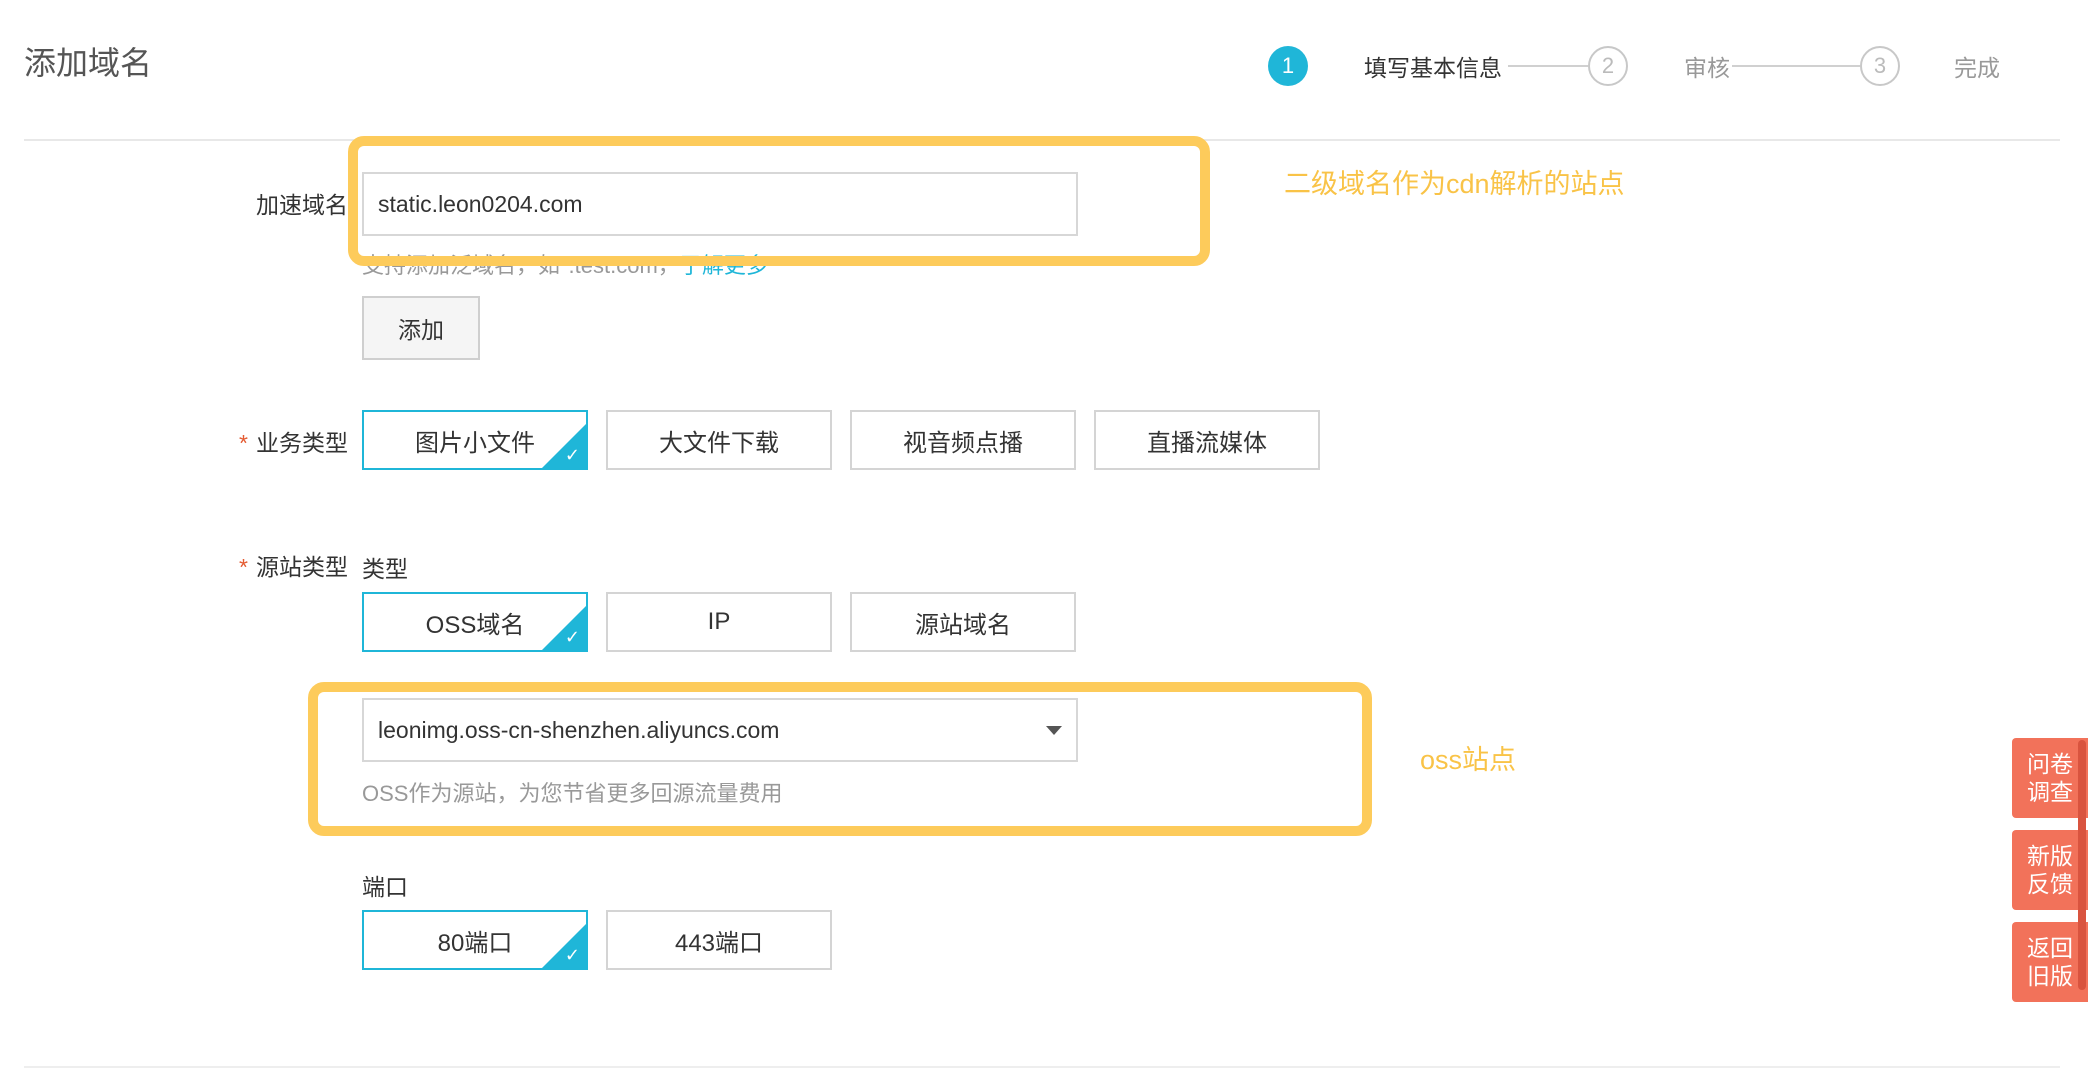 The image size is (2088, 1072). What do you see at coordinates (1880, 66) in the screenshot?
I see `step-3-circle: 3` at bounding box center [1880, 66].